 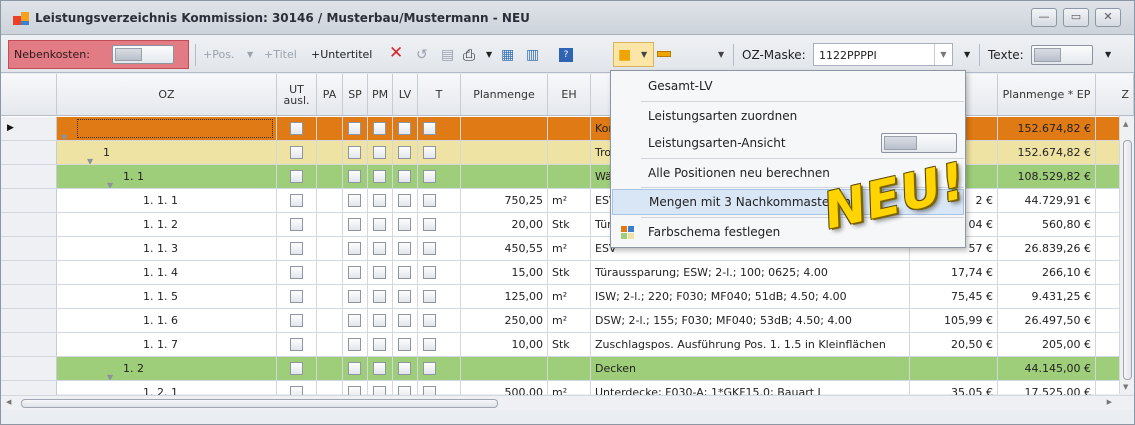 What do you see at coordinates (1047, 296) in the screenshot?
I see `cell-planmenge-ep: 9.431,25 €` at bounding box center [1047, 296].